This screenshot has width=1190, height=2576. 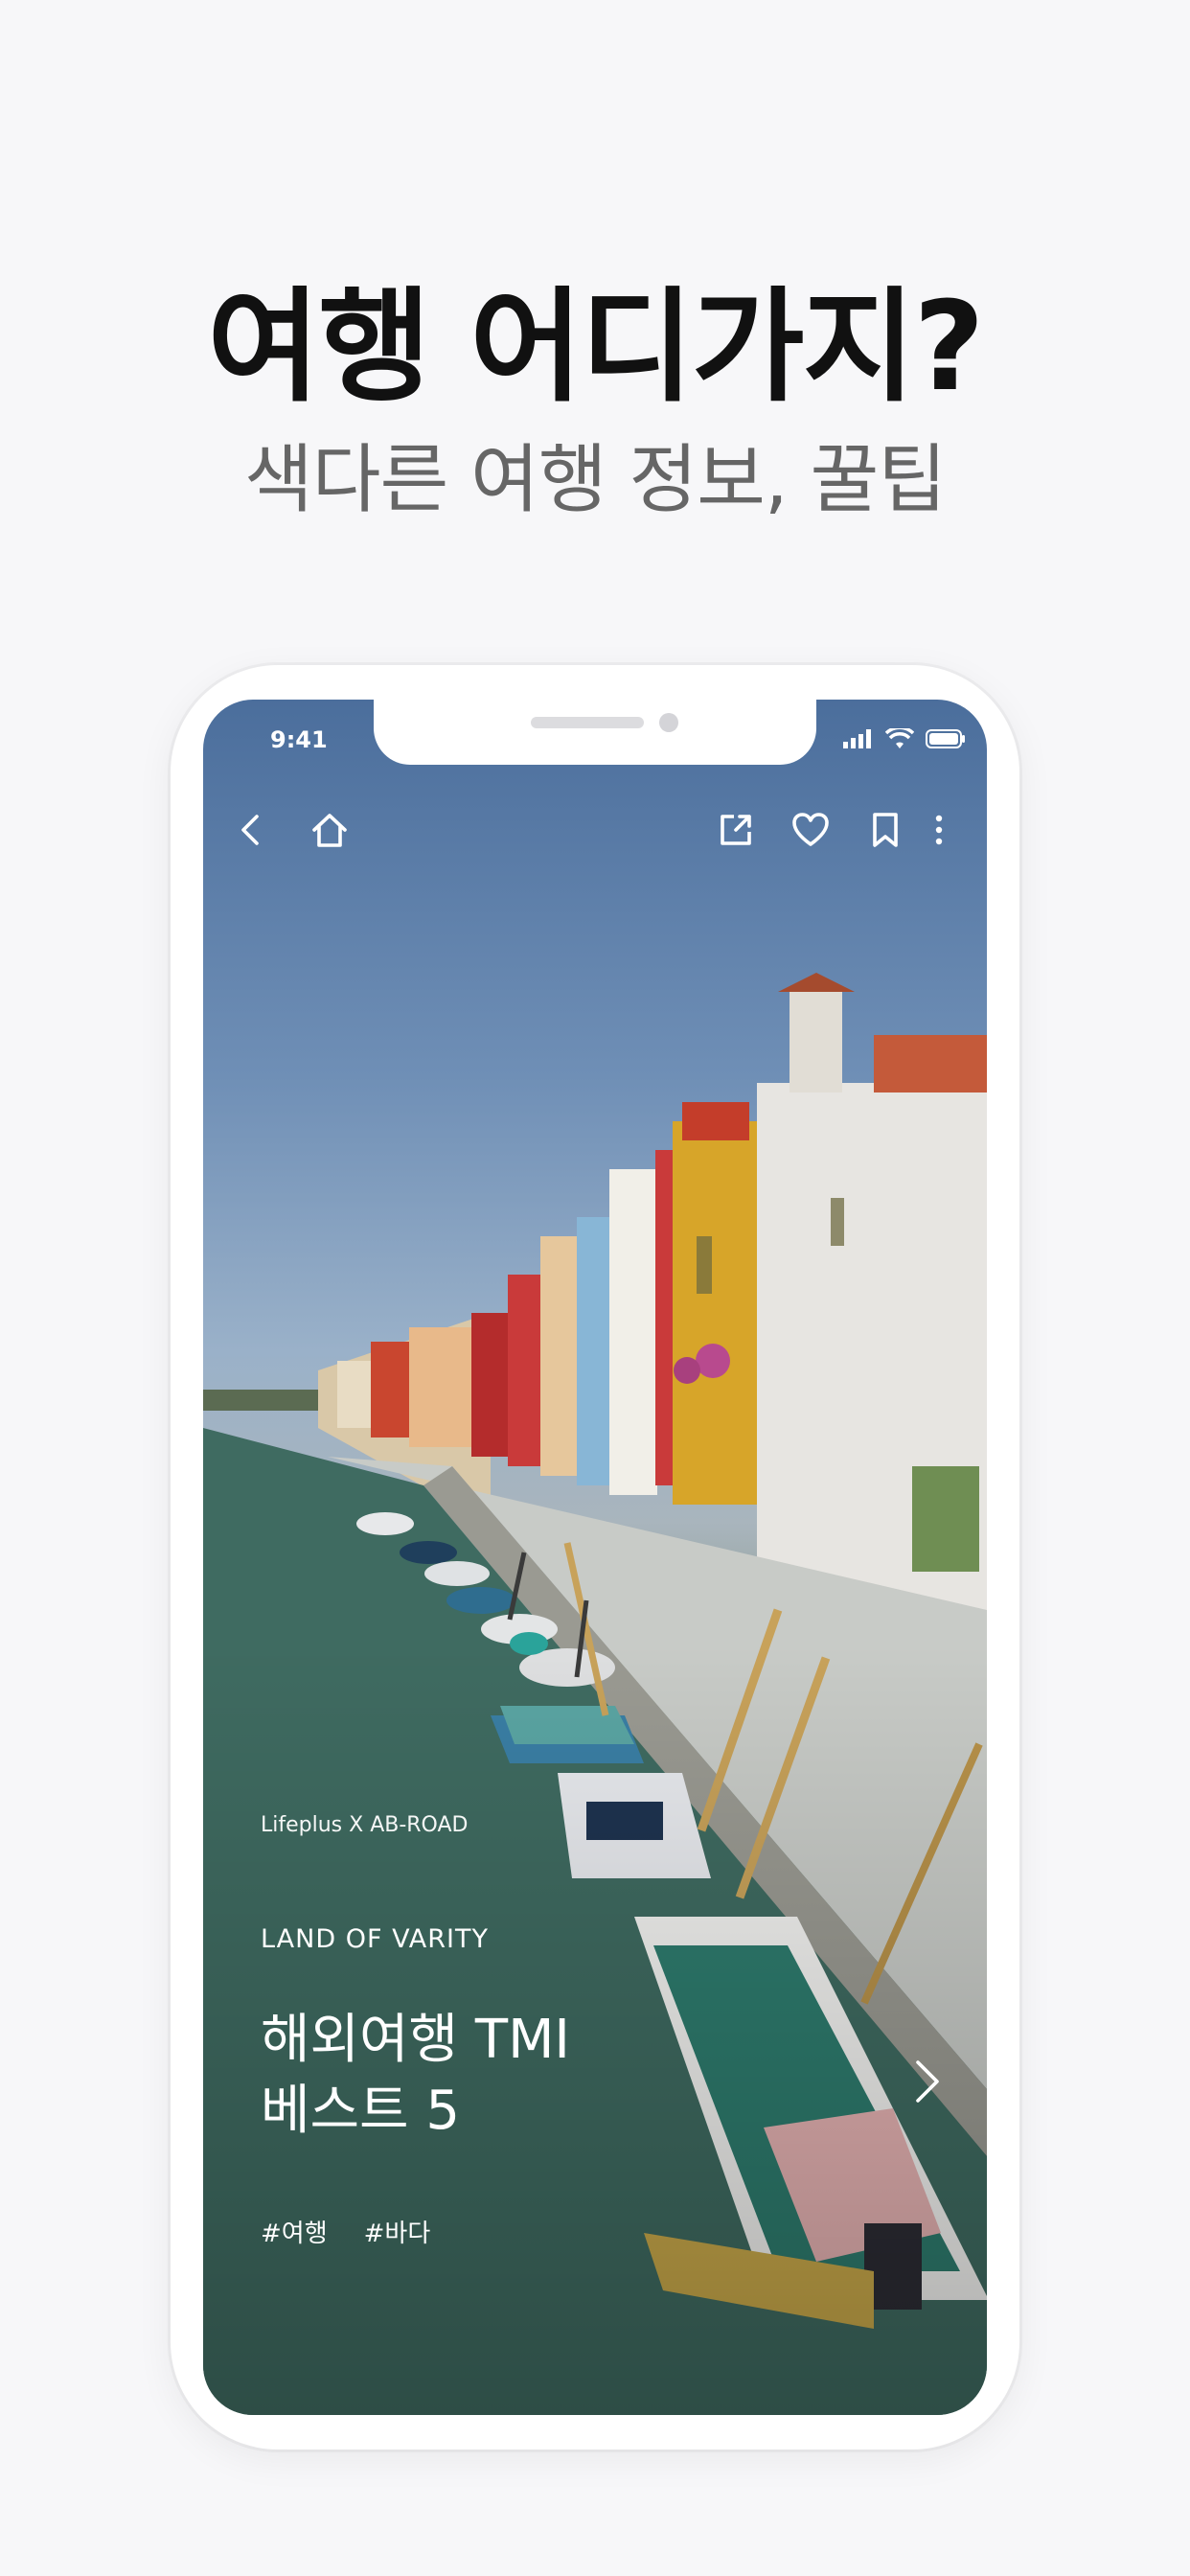 What do you see at coordinates (939, 830) in the screenshot?
I see `more-icon` at bounding box center [939, 830].